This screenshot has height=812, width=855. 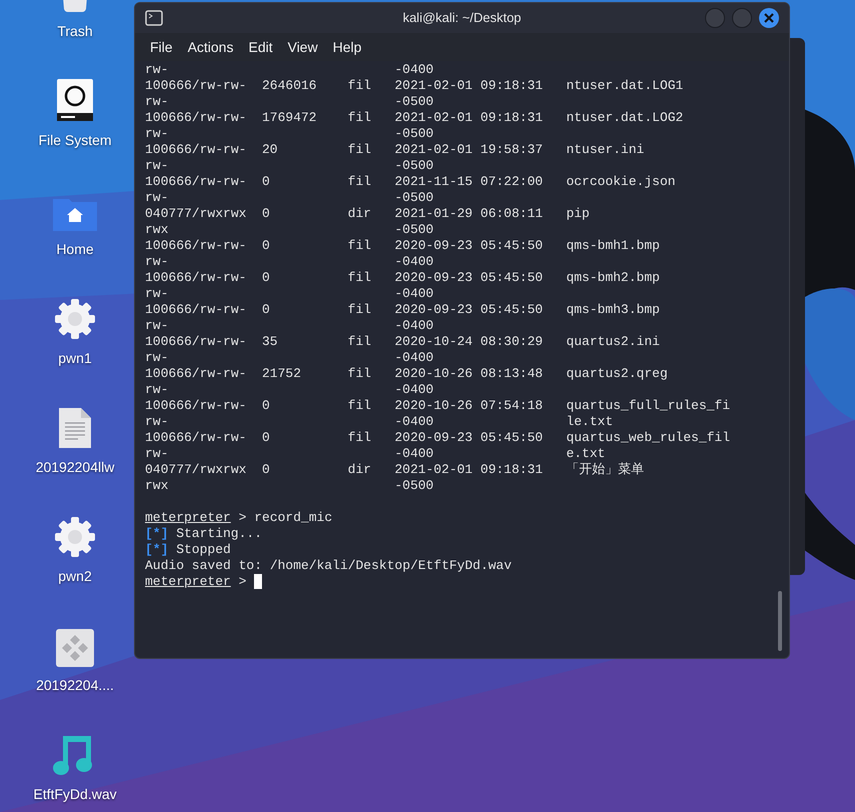 What do you see at coordinates (75, 249) in the screenshot?
I see `icon-label: Home` at bounding box center [75, 249].